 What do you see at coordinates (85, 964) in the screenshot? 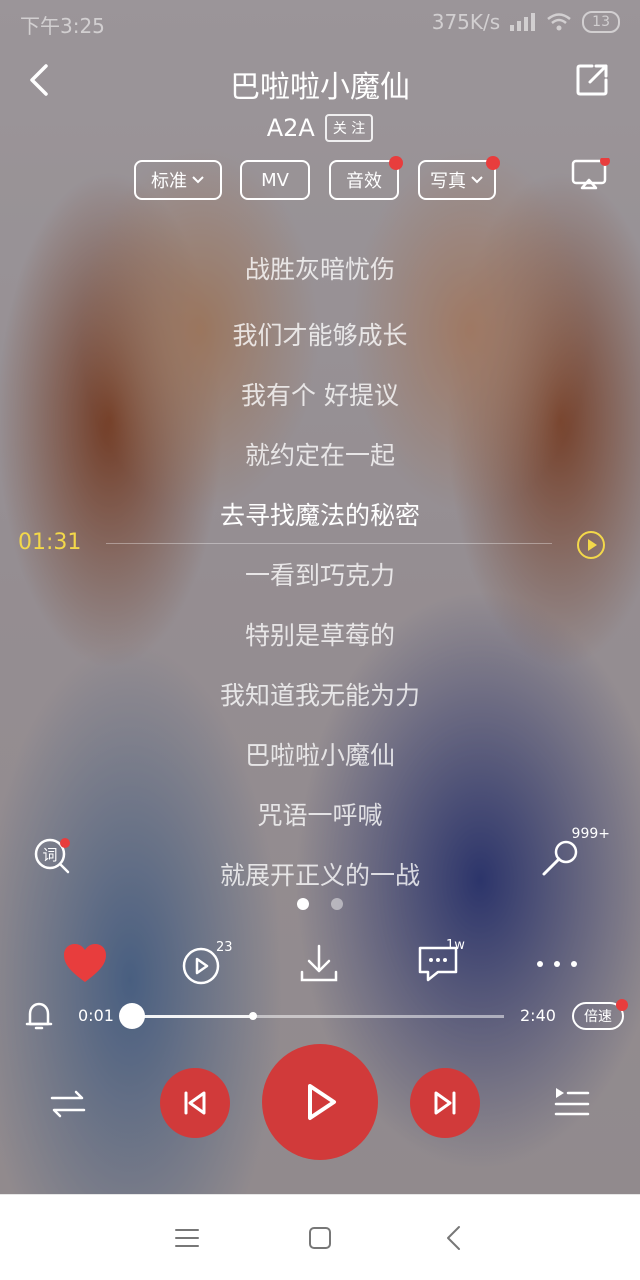
I see `heart-icon` at bounding box center [85, 964].